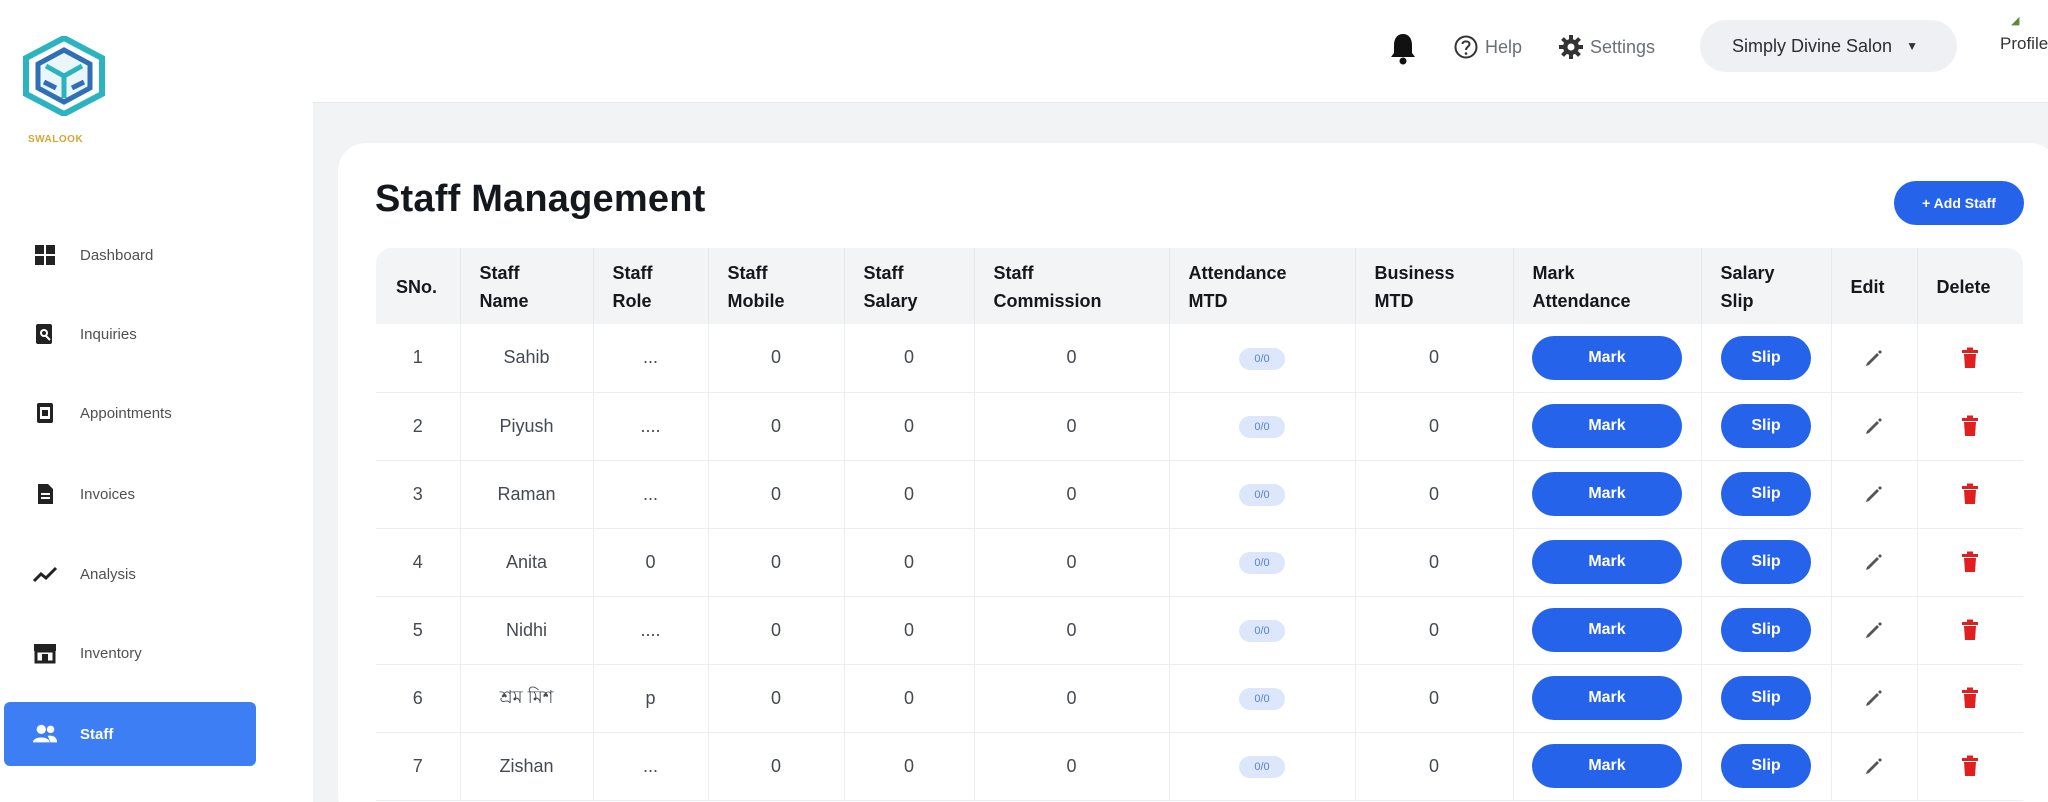 This screenshot has height=802, width=2048. Describe the element at coordinates (418, 698) in the screenshot. I see `sno-cell: 6` at that location.